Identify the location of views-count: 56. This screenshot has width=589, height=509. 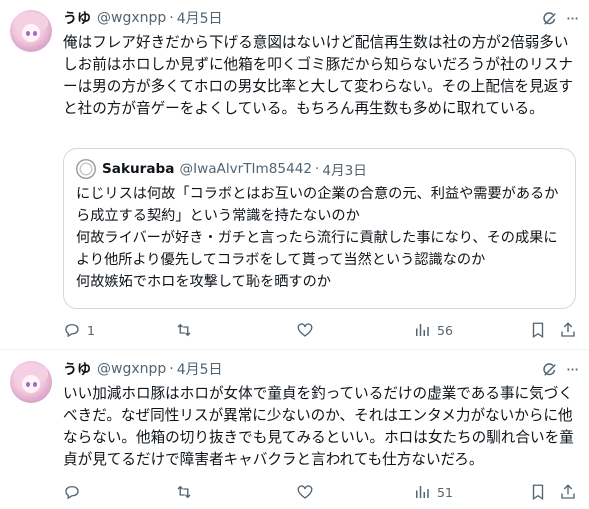
(445, 330).